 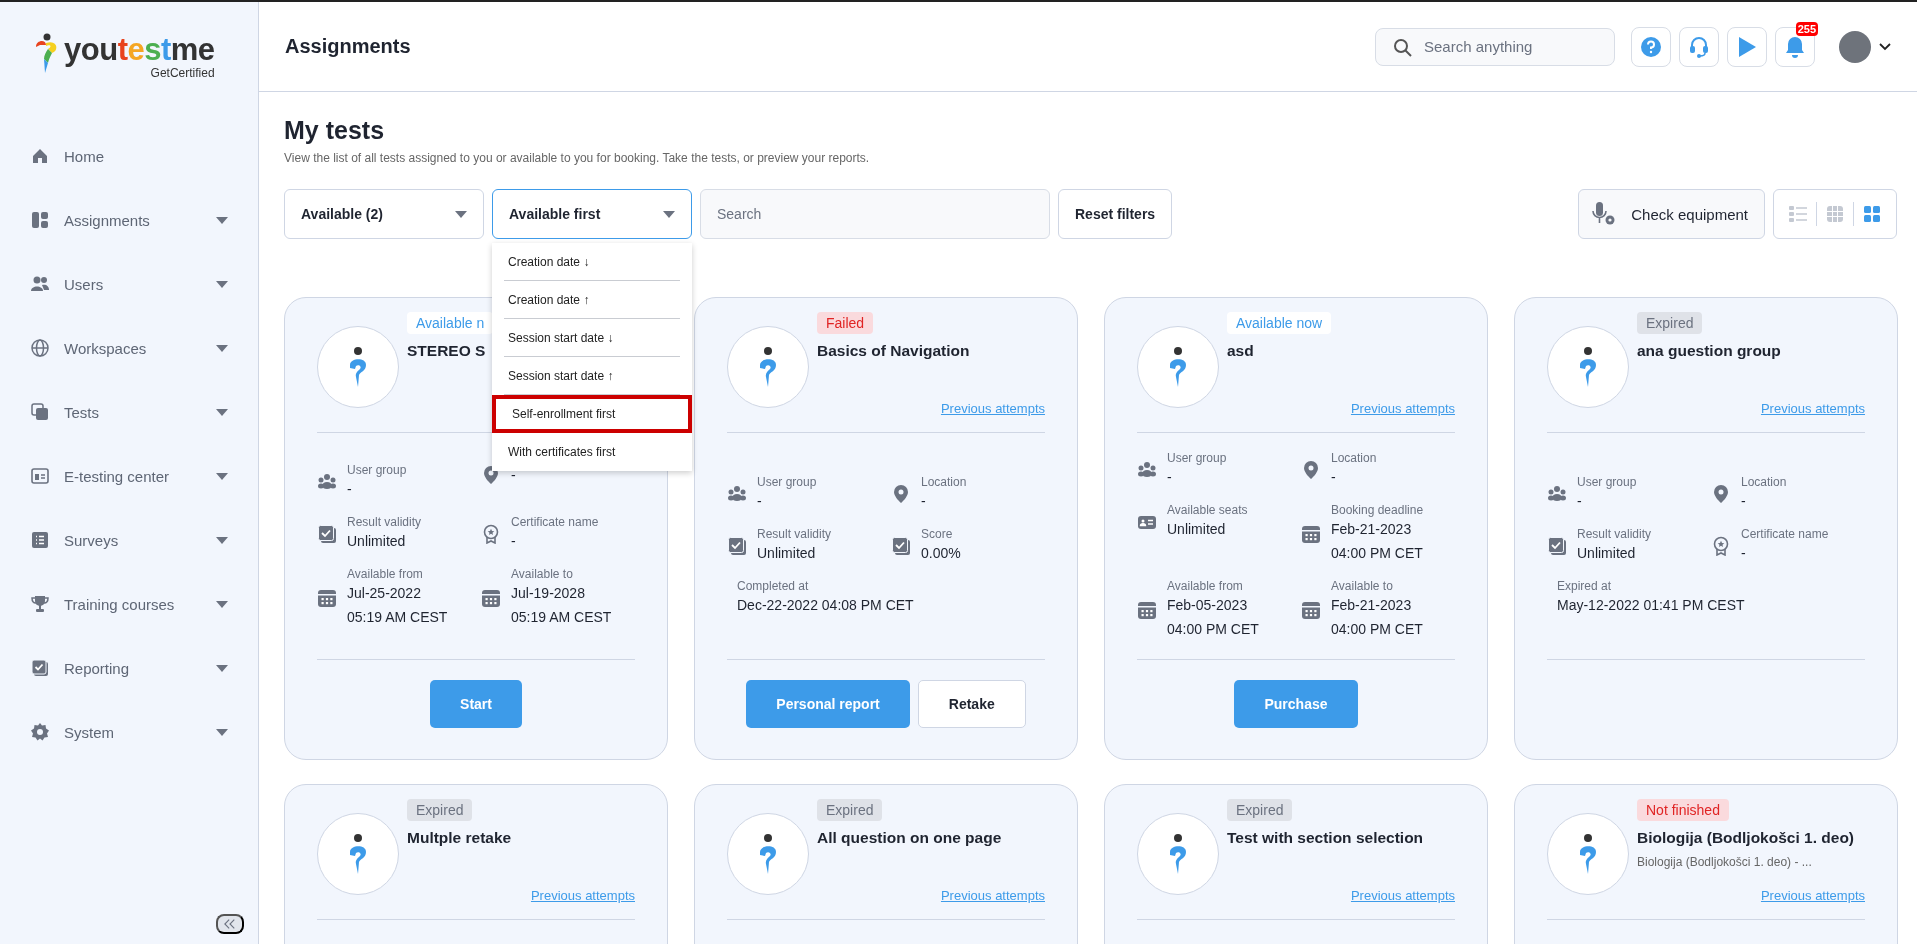 I want to click on sort-option: Creation date ↓, so click(x=592, y=262).